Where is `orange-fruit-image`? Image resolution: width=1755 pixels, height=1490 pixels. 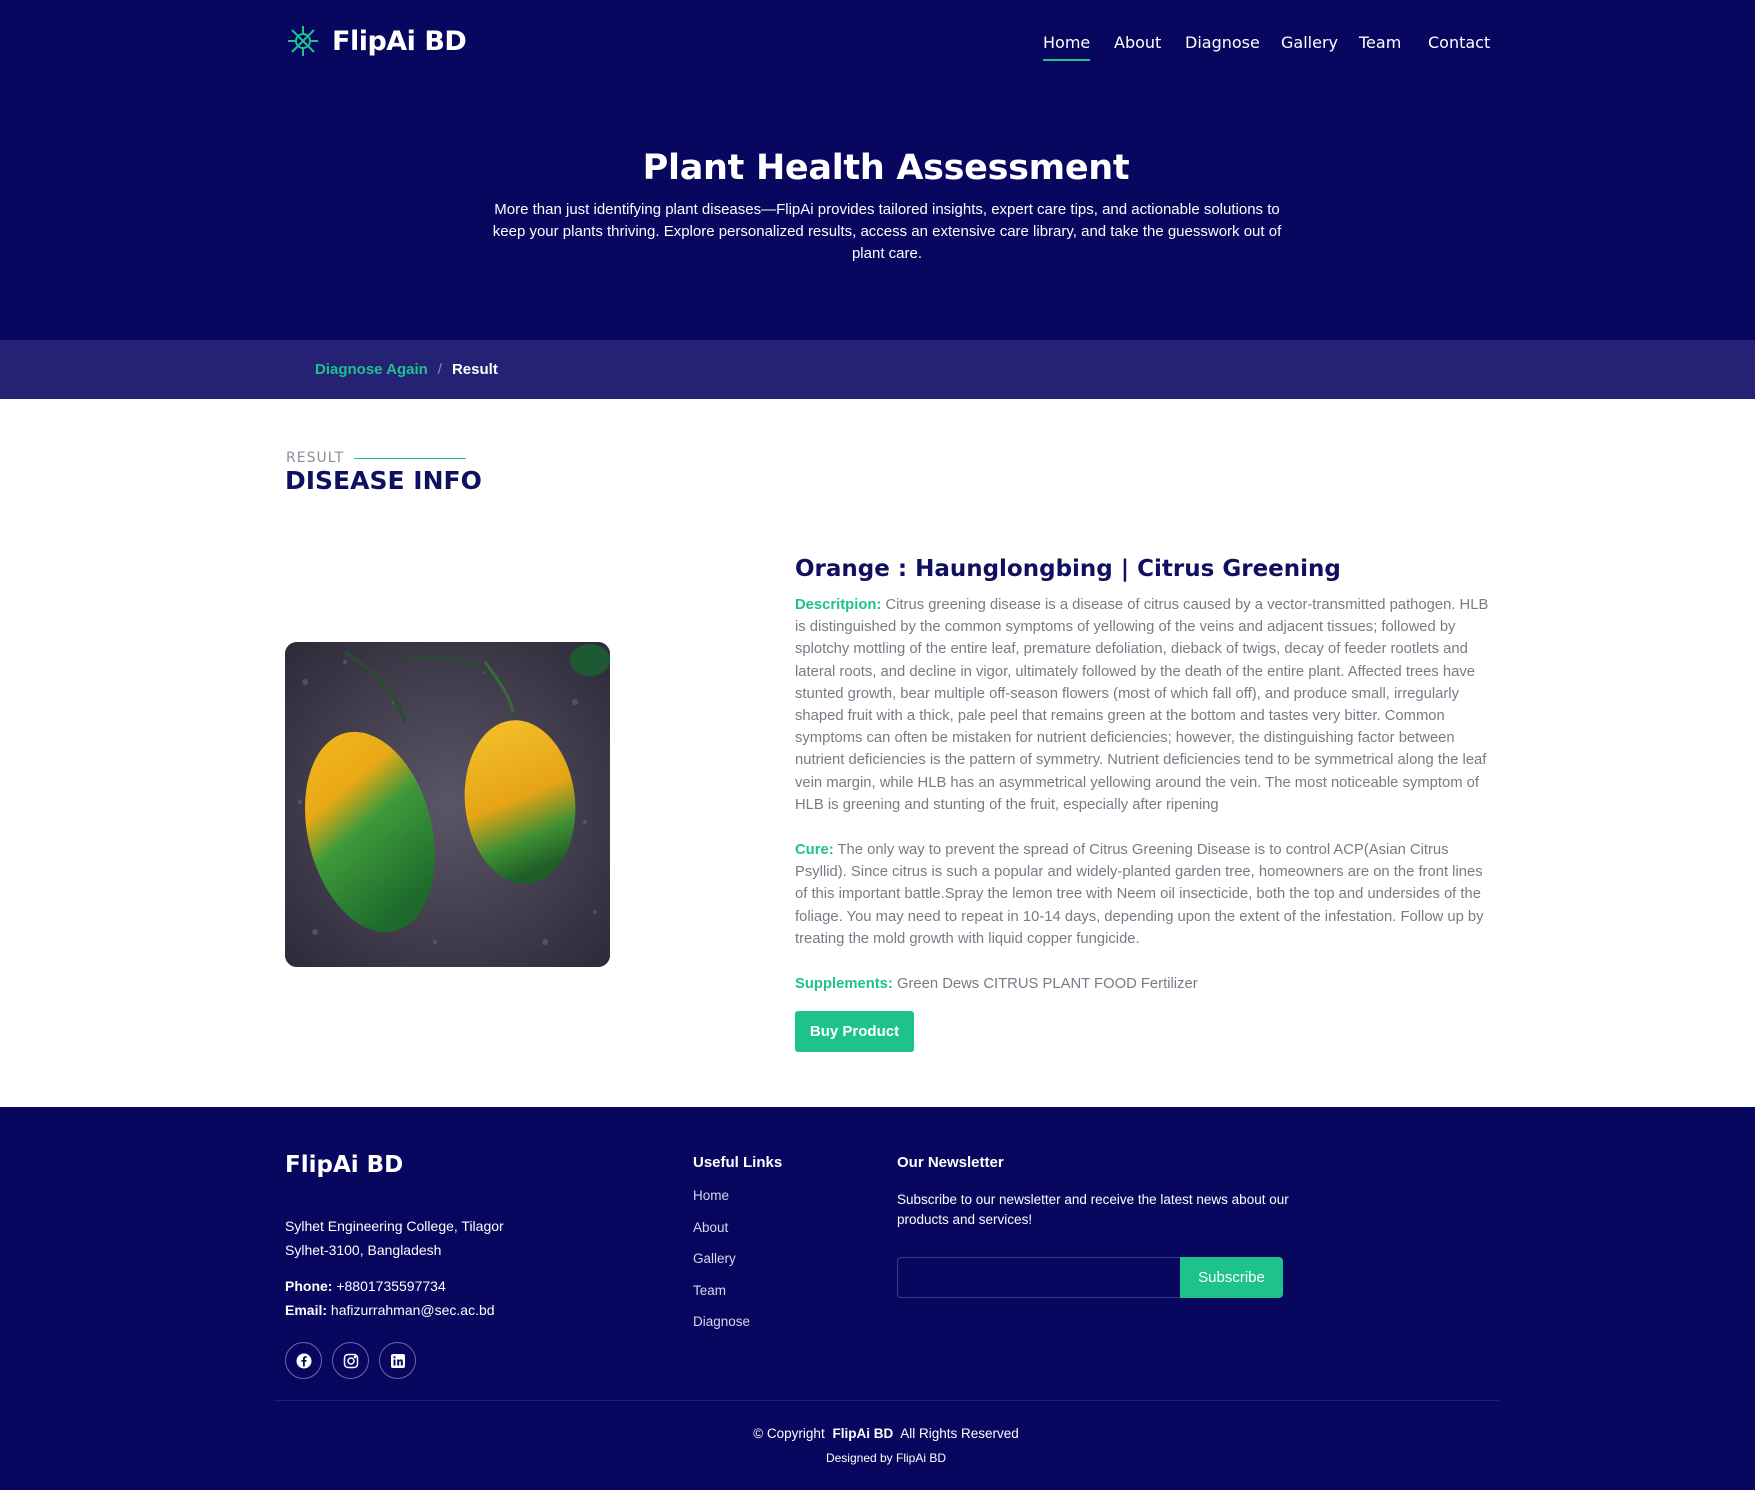
orange-fruit-image is located at coordinates (447, 804).